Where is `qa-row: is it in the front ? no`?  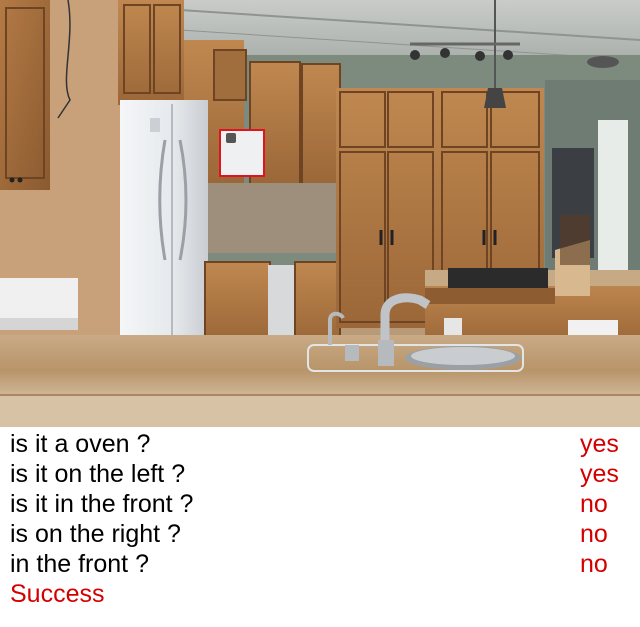
qa-row: is it in the front ? no is located at coordinates (320, 504).